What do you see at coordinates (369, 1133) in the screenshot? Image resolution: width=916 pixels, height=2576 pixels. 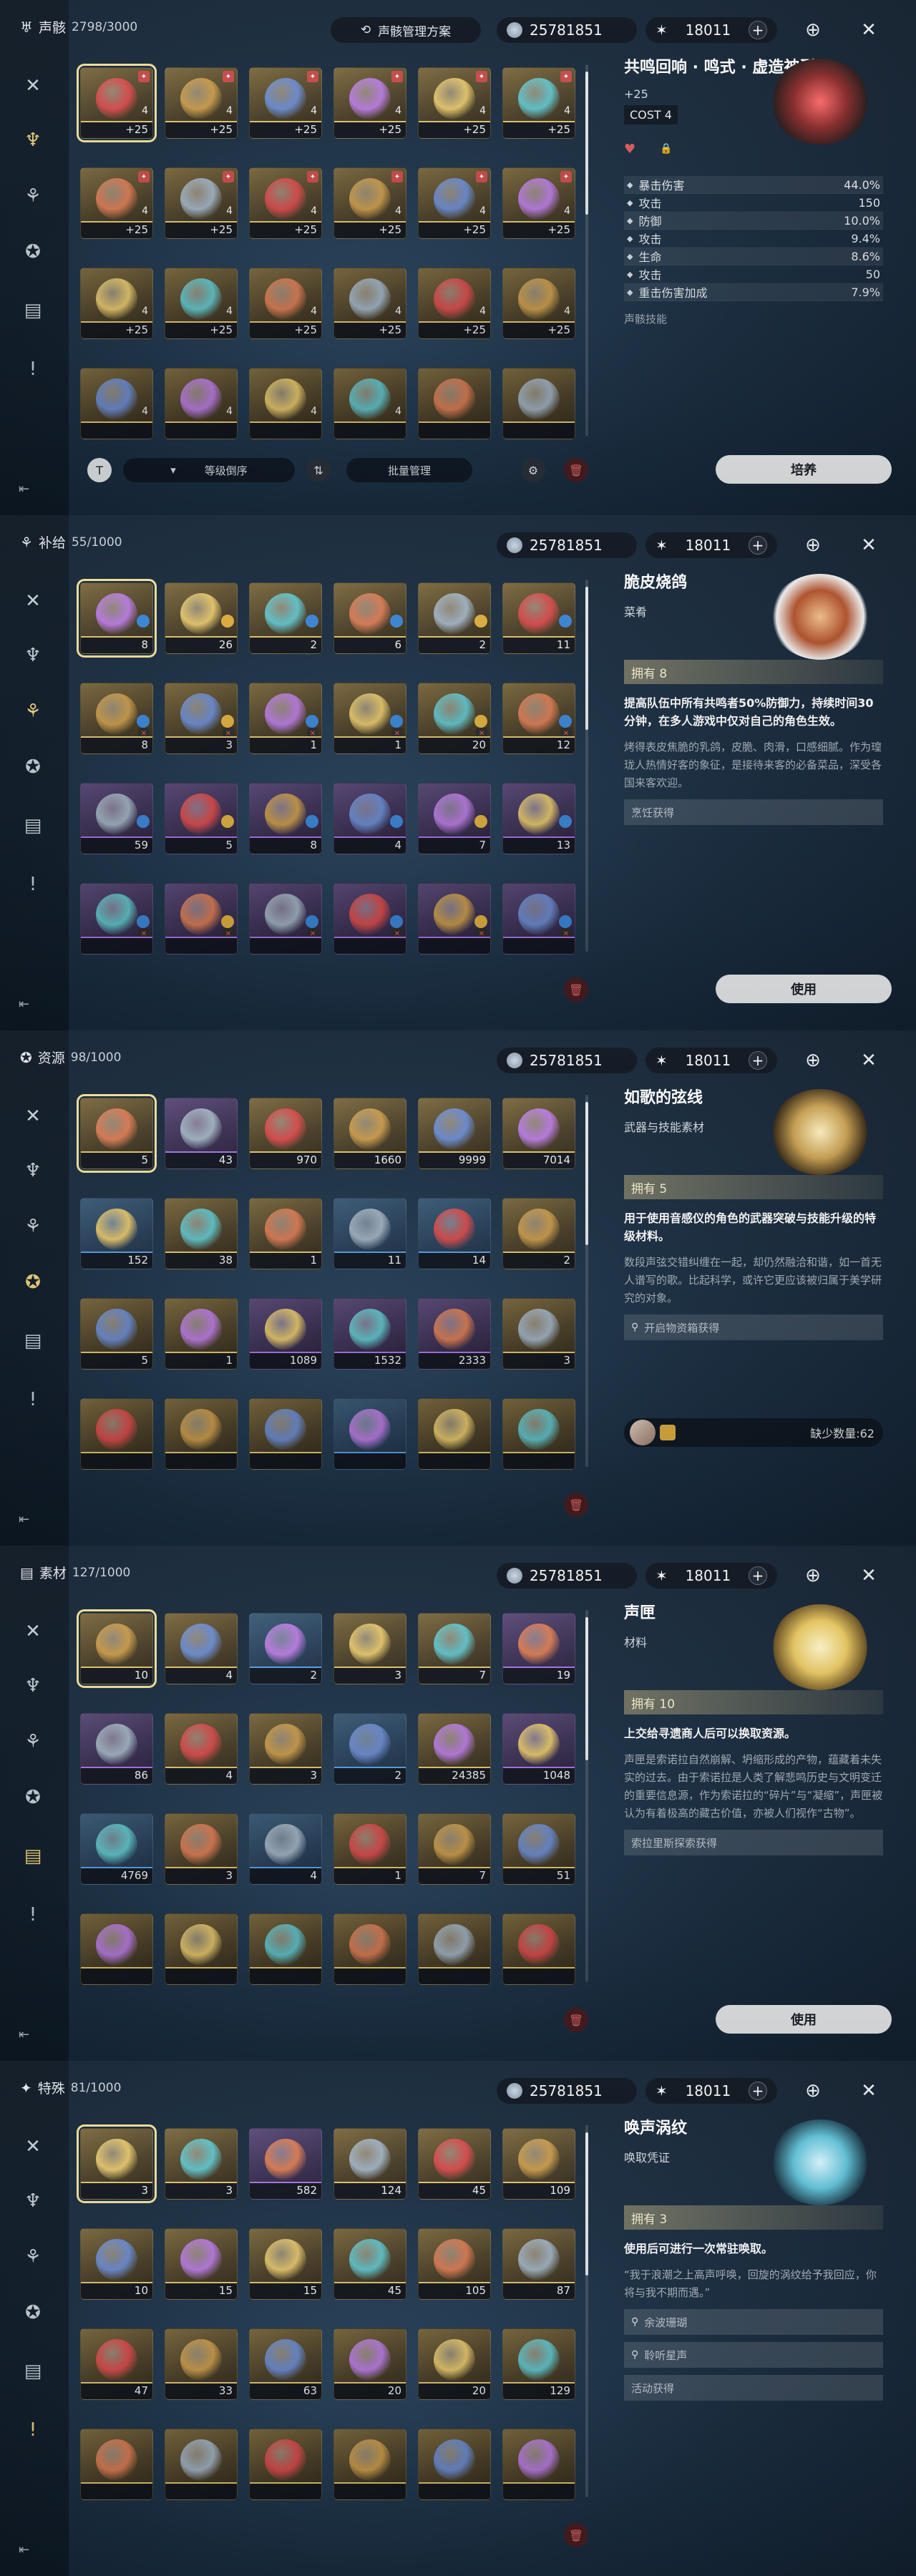 I see `item-slot: 1660` at bounding box center [369, 1133].